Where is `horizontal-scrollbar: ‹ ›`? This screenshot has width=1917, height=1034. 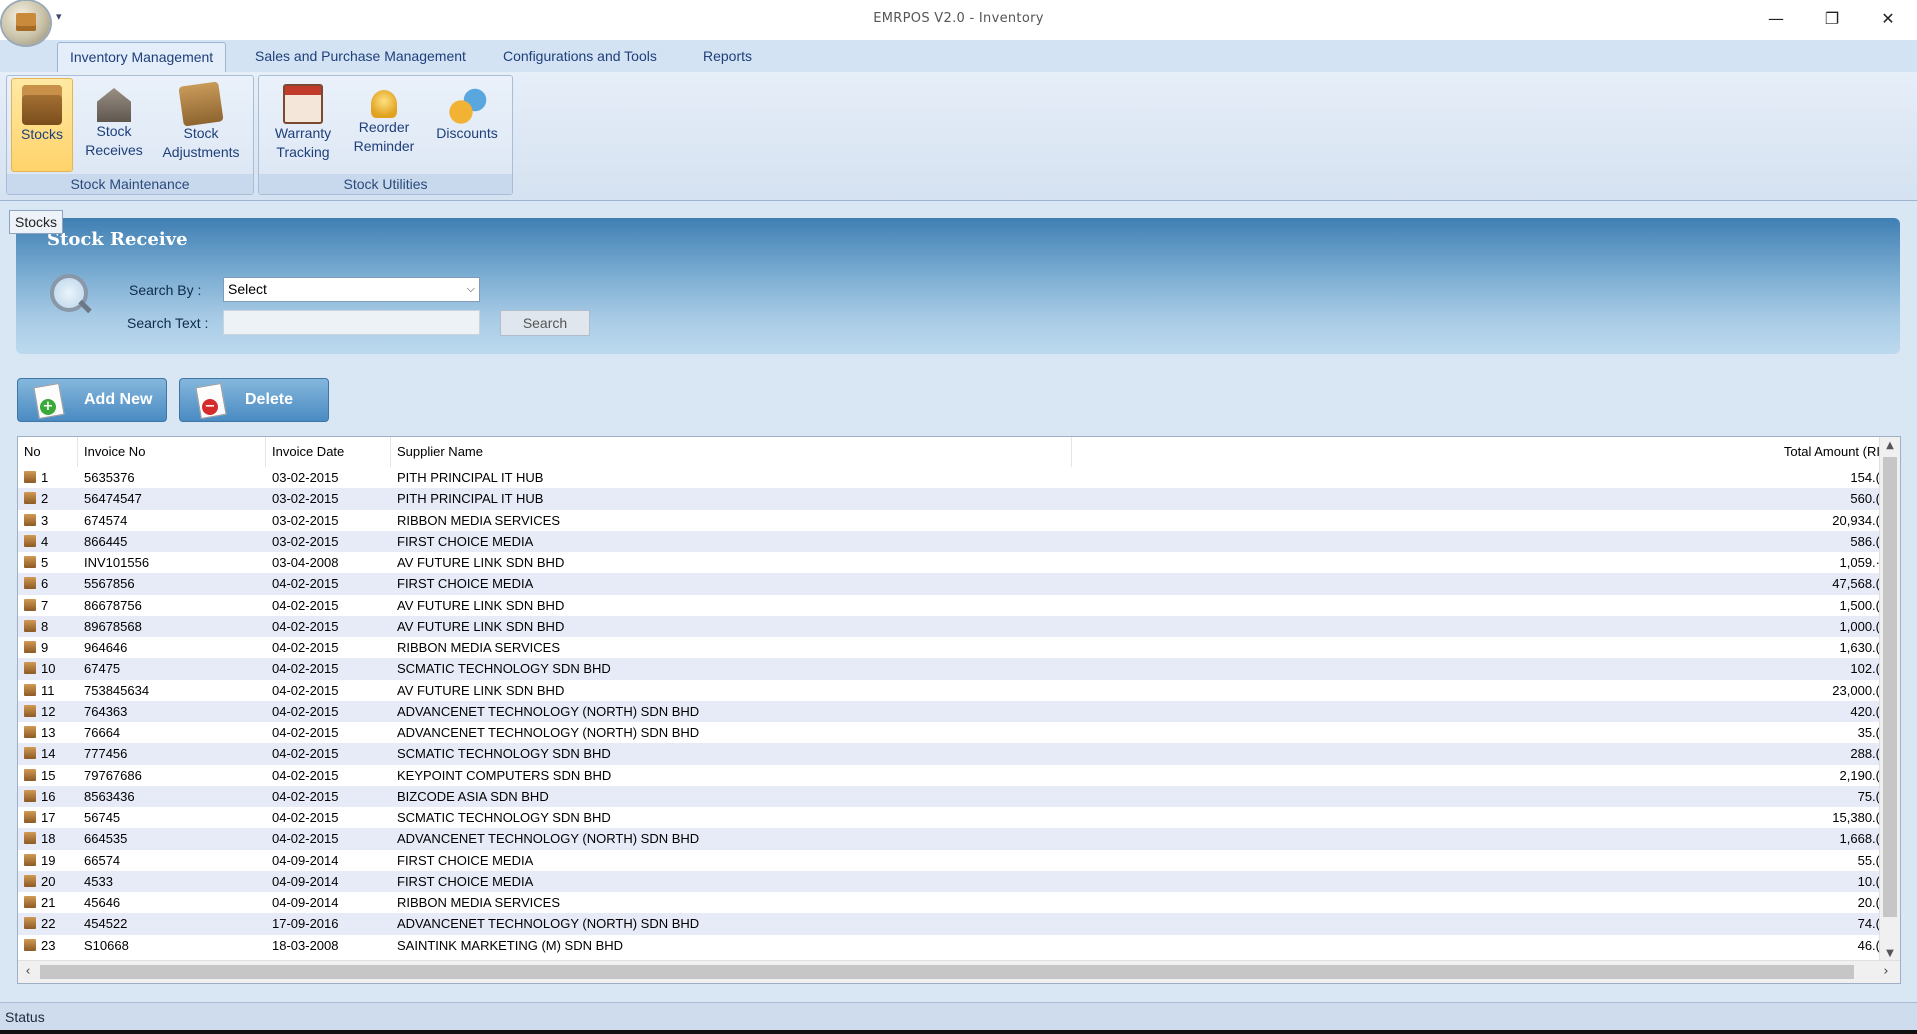
horizontal-scrollbar: ‹ › is located at coordinates (959, 971).